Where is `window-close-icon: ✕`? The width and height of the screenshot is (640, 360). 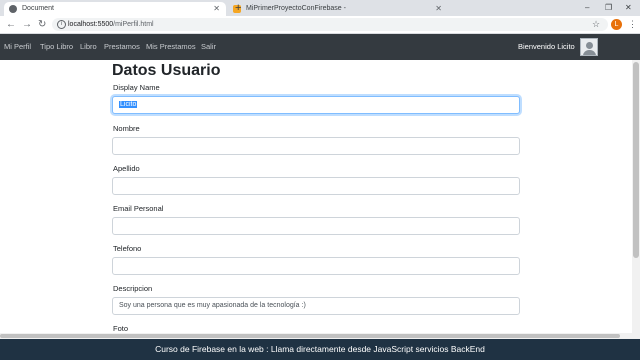 window-close-icon: ✕ is located at coordinates (628, 8).